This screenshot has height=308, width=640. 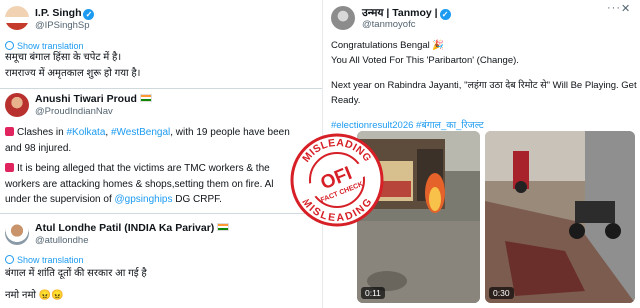 I want to click on author-handle: @atullondhe, so click(x=62, y=240).